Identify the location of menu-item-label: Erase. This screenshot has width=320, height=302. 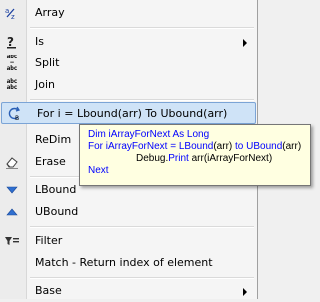
(50, 161).